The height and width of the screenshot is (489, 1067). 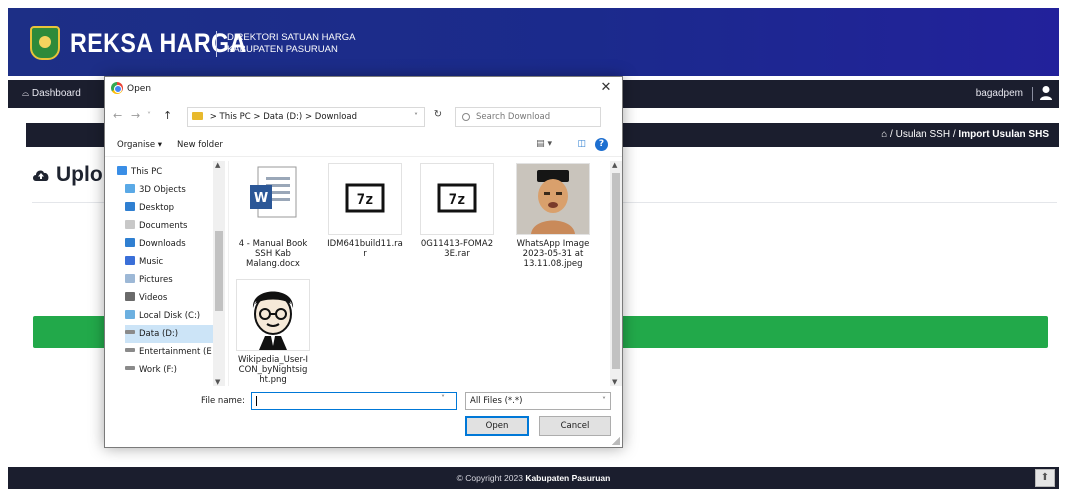 I want to click on document-icon, so click(x=130, y=224).